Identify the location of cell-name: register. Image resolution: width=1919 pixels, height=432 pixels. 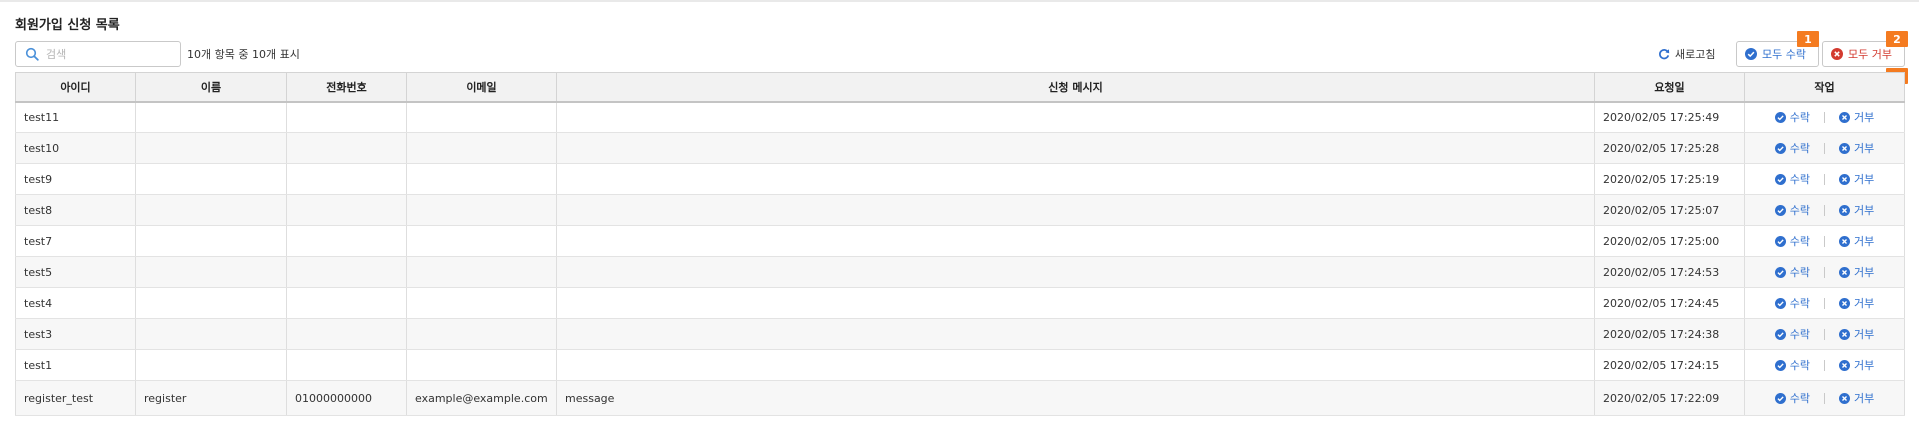
(211, 398).